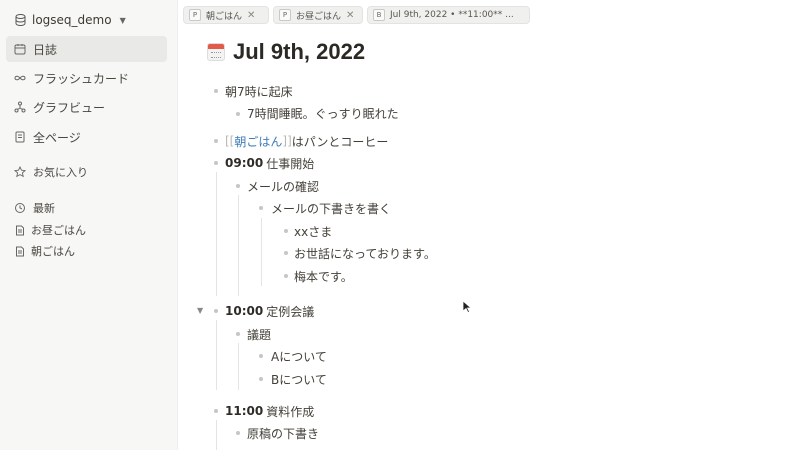 This screenshot has height=450, width=800. I want to click on sidebar-item-flashcards: フラッシュカード, so click(86, 78).